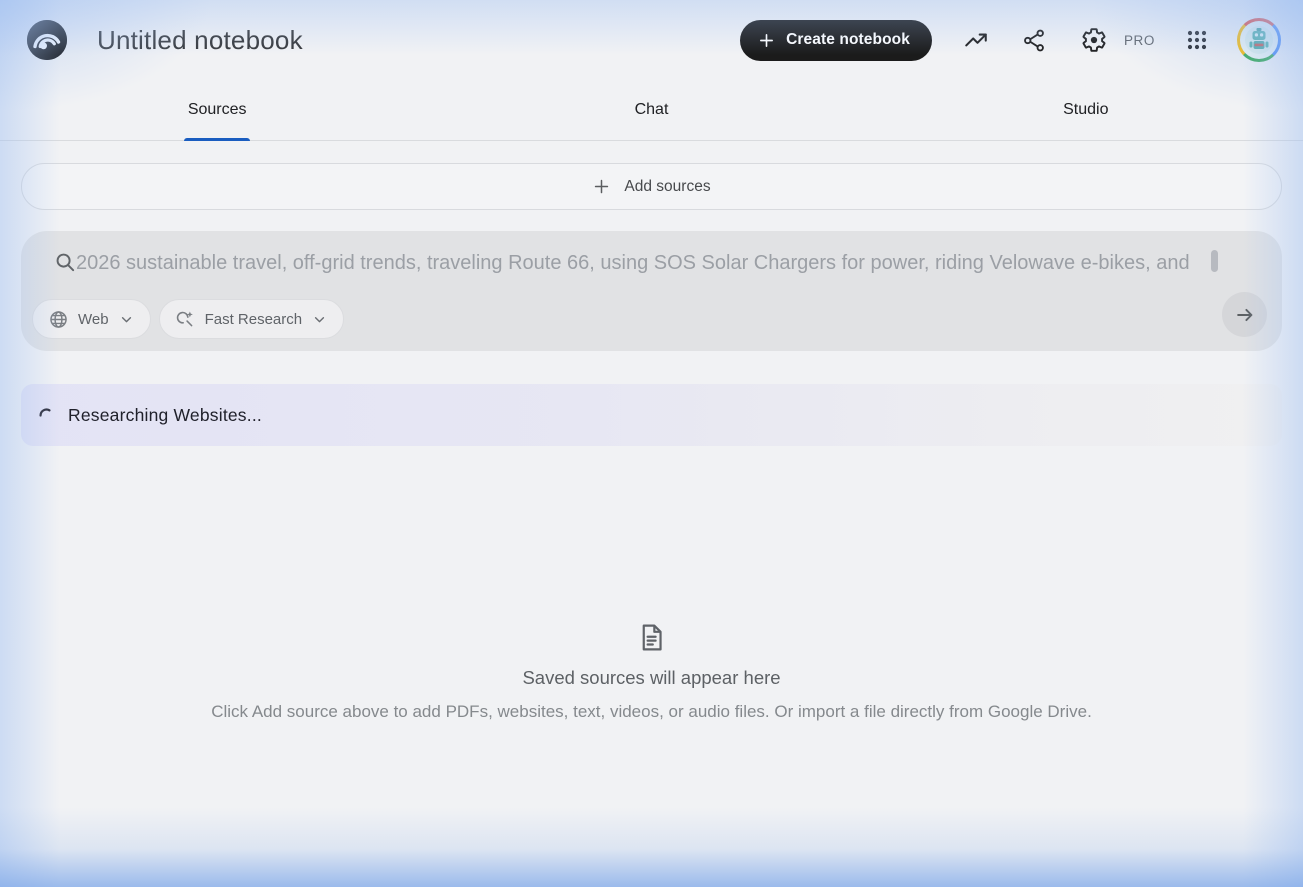 The height and width of the screenshot is (887, 1303). I want to click on research-options-row: Web Fast Research, so click(188, 319).